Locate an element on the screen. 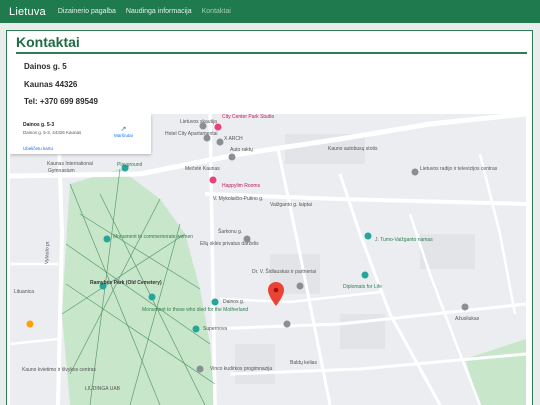 This screenshot has width=540, height=405. map-label: Supernova is located at coordinates (215, 329).